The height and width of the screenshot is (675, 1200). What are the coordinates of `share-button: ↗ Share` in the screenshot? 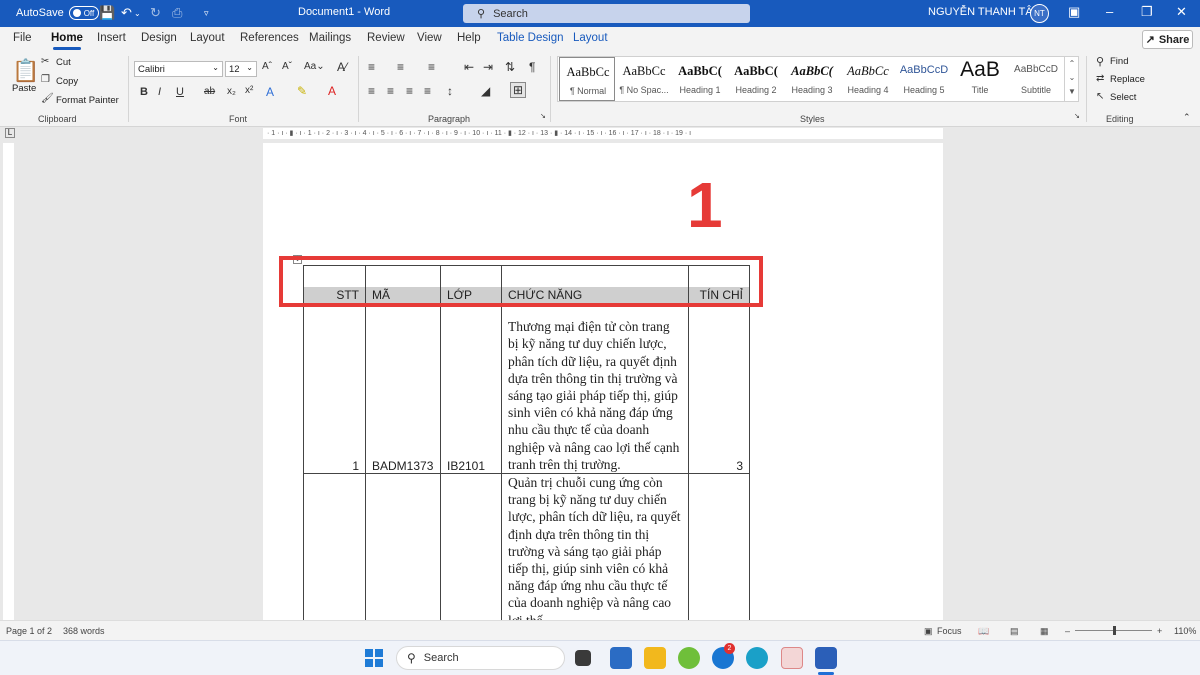 It's located at (1167, 39).